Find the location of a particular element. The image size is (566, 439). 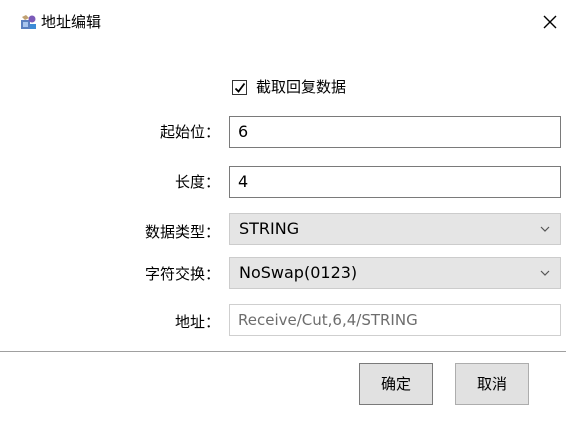

capture-reply-checkbox-row: 截取回复数据 is located at coordinates (289, 87).